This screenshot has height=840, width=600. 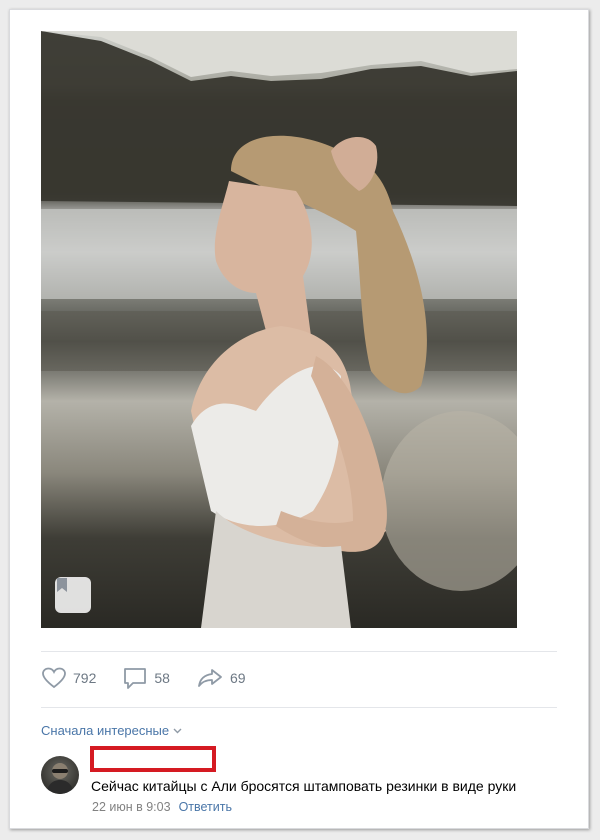 What do you see at coordinates (135, 678) in the screenshot?
I see `comment-icon` at bounding box center [135, 678].